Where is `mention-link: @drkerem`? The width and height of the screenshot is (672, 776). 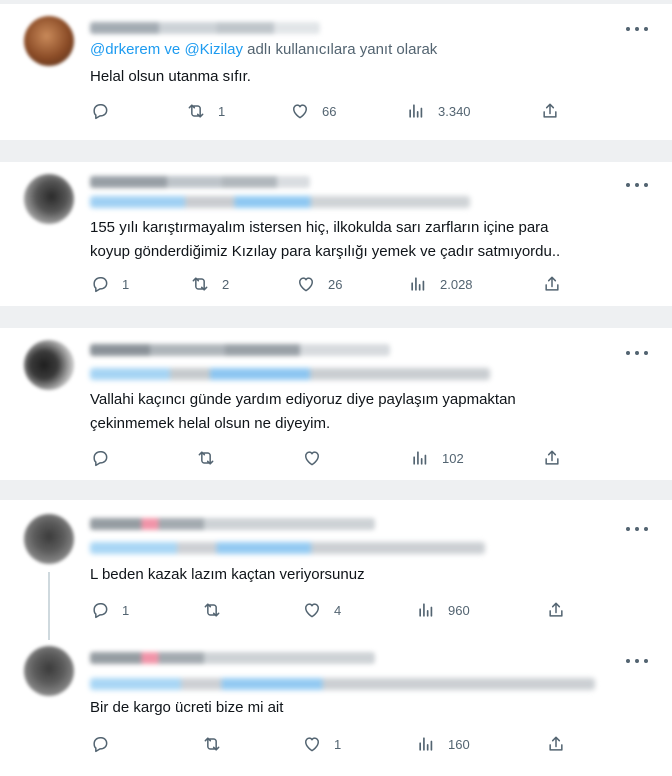
mention-link: @drkerem is located at coordinates (125, 49).